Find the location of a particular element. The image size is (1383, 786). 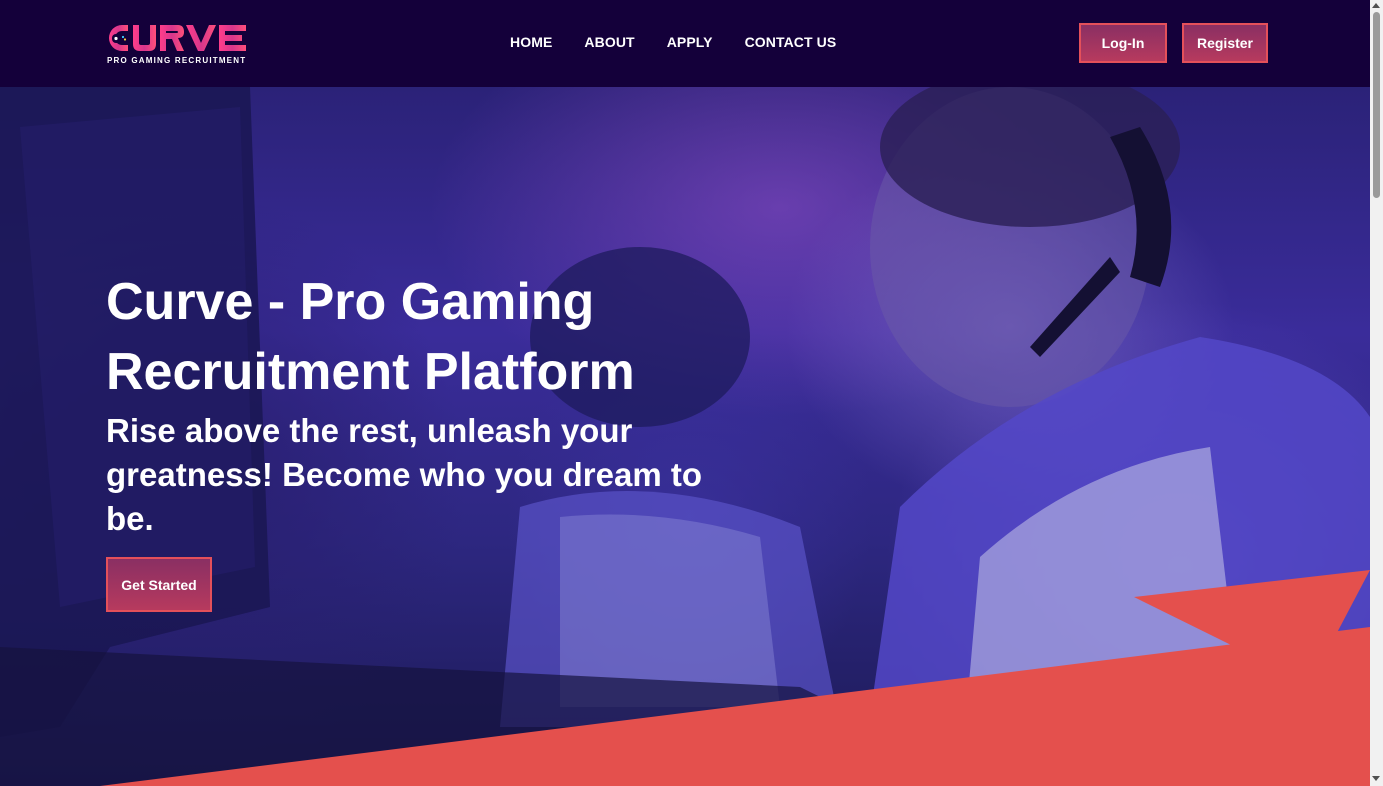

vertical-scrollbar is located at coordinates (1376, 393).